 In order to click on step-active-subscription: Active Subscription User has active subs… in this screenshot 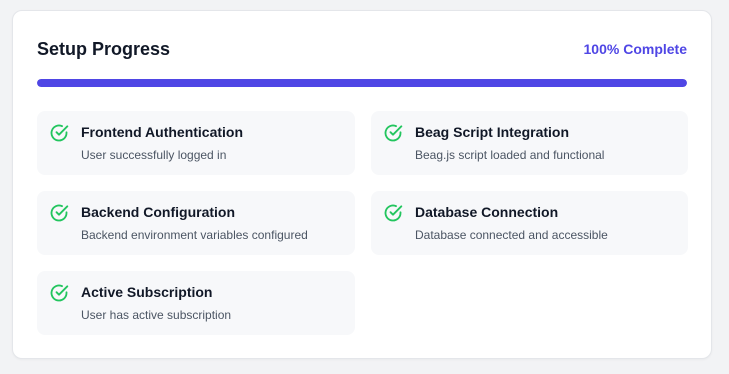, I will do `click(196, 303)`.